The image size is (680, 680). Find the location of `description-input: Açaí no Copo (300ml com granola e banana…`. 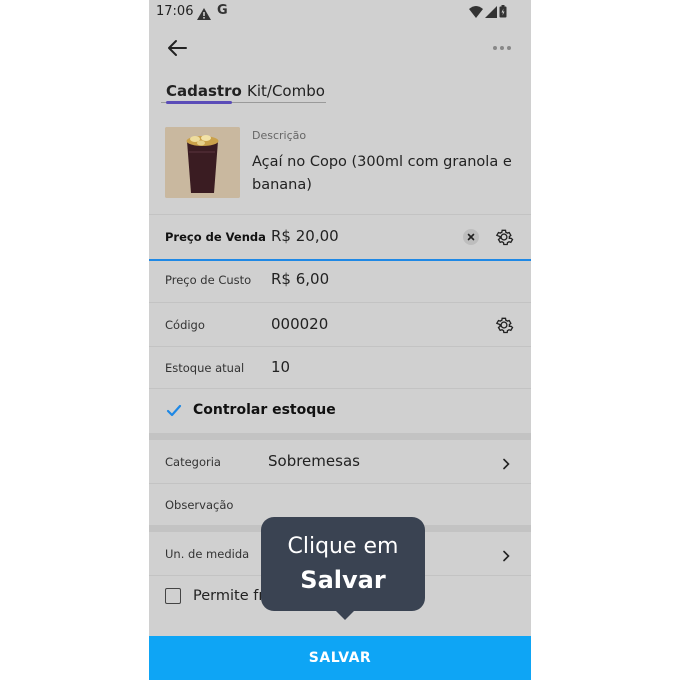

description-input: Açaí no Copo (300ml com granola e banana… is located at coordinates (382, 174).